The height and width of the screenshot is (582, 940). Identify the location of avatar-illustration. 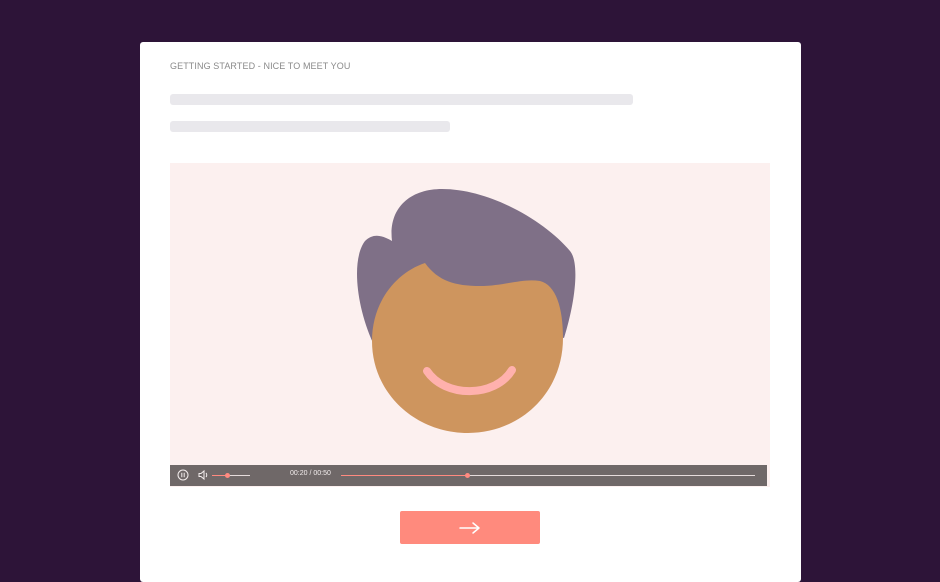
(466, 311).